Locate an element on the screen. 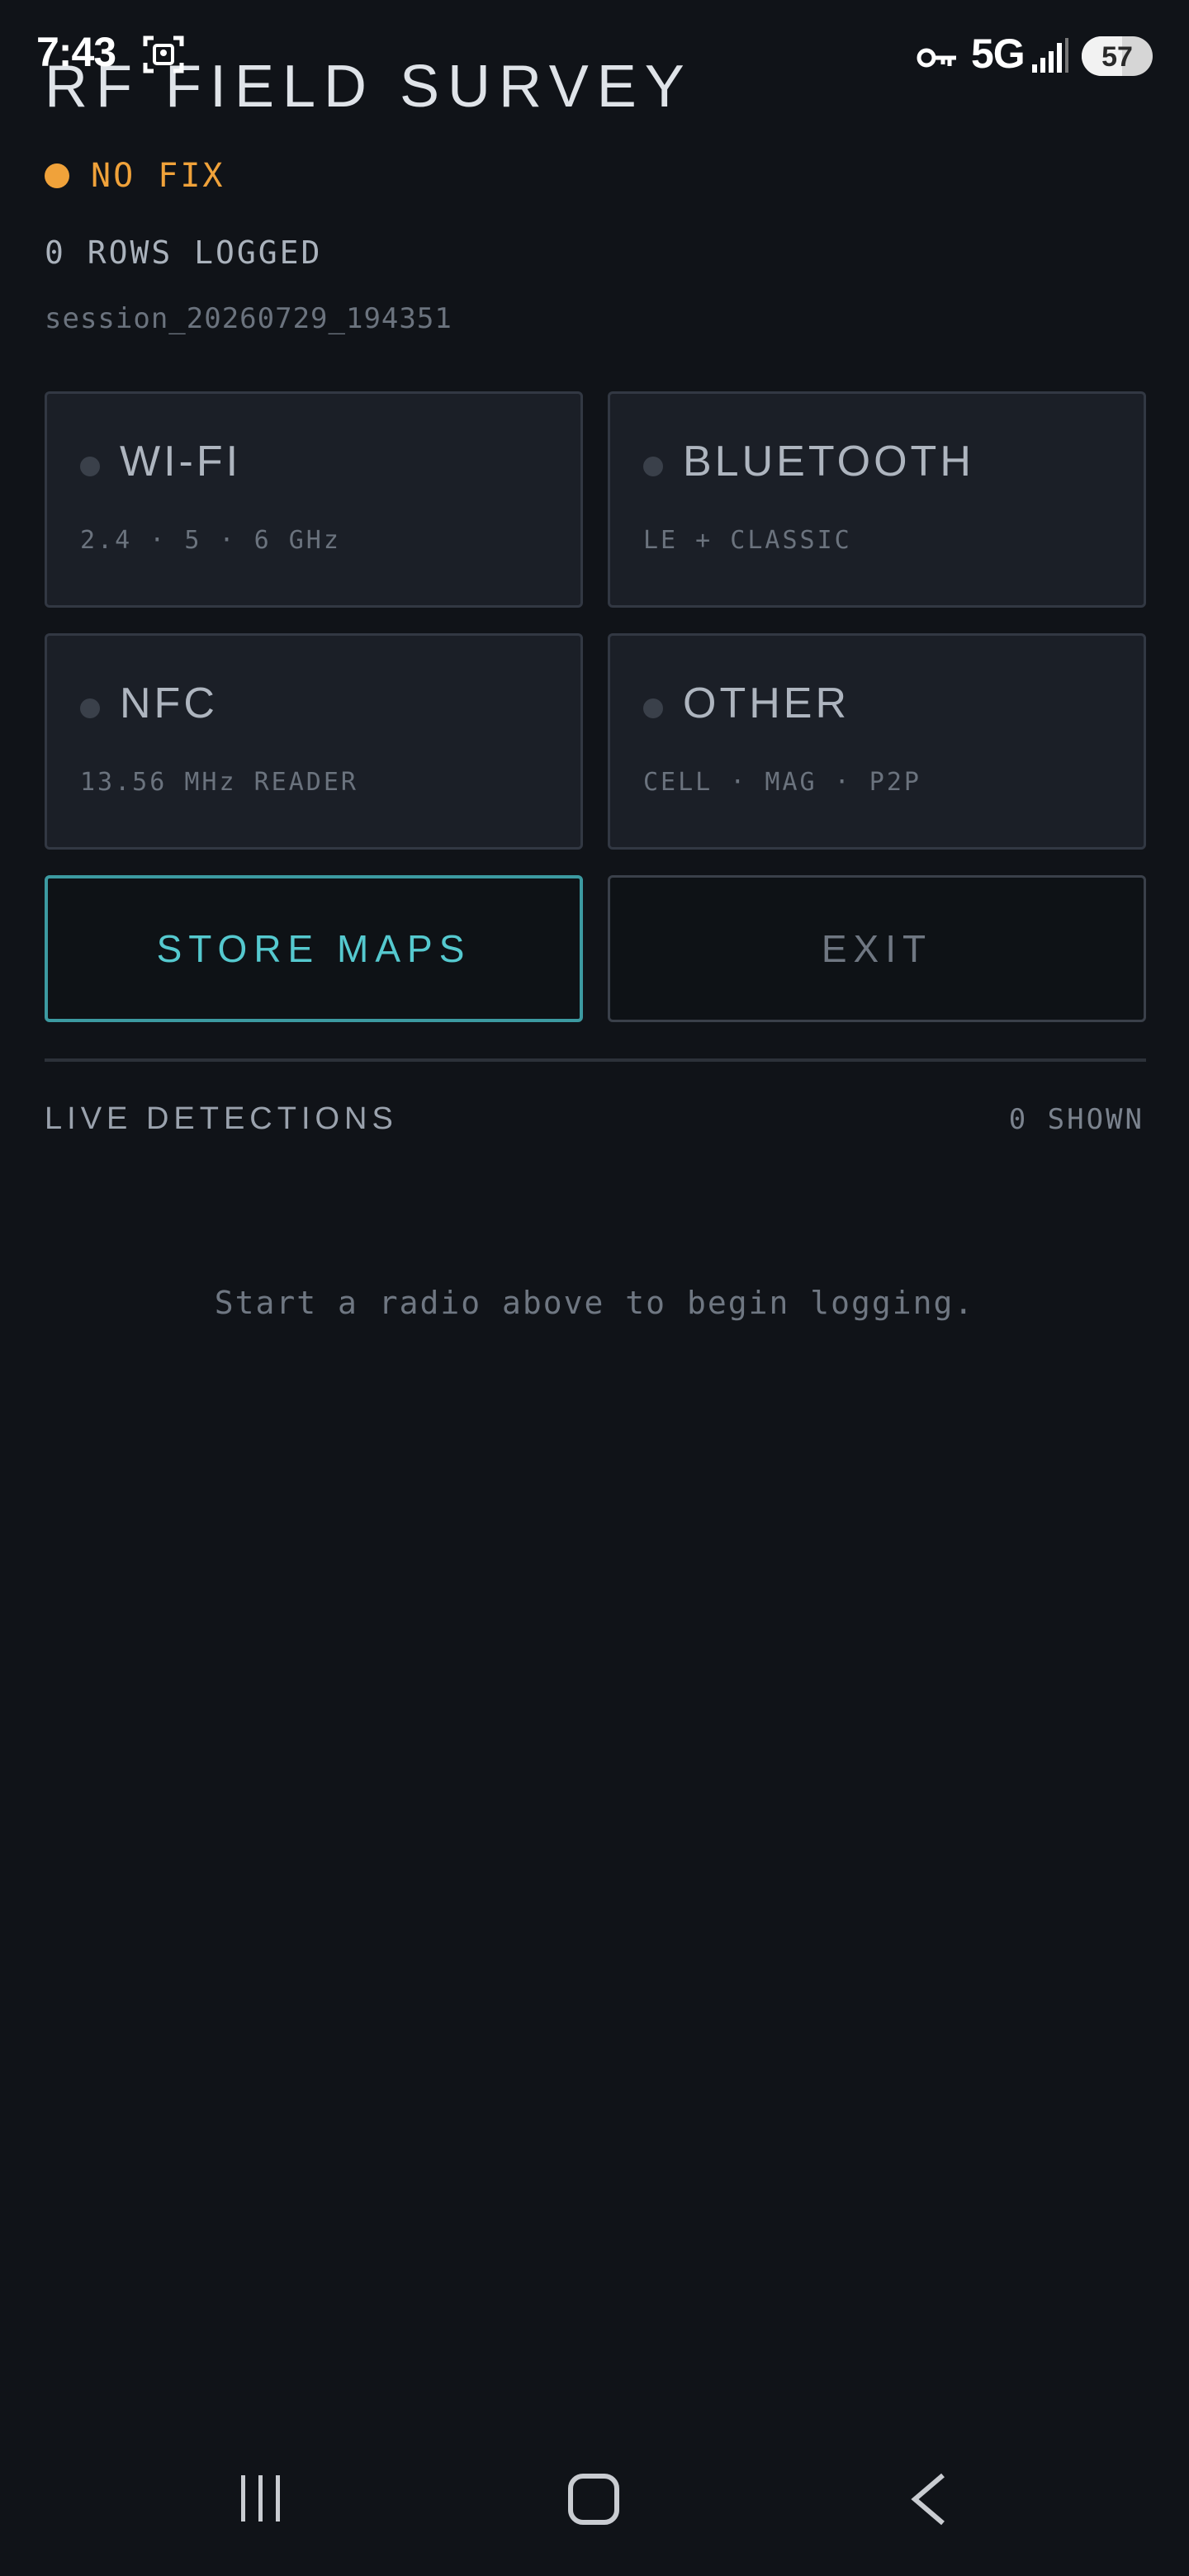  back-icon is located at coordinates (928, 2499).